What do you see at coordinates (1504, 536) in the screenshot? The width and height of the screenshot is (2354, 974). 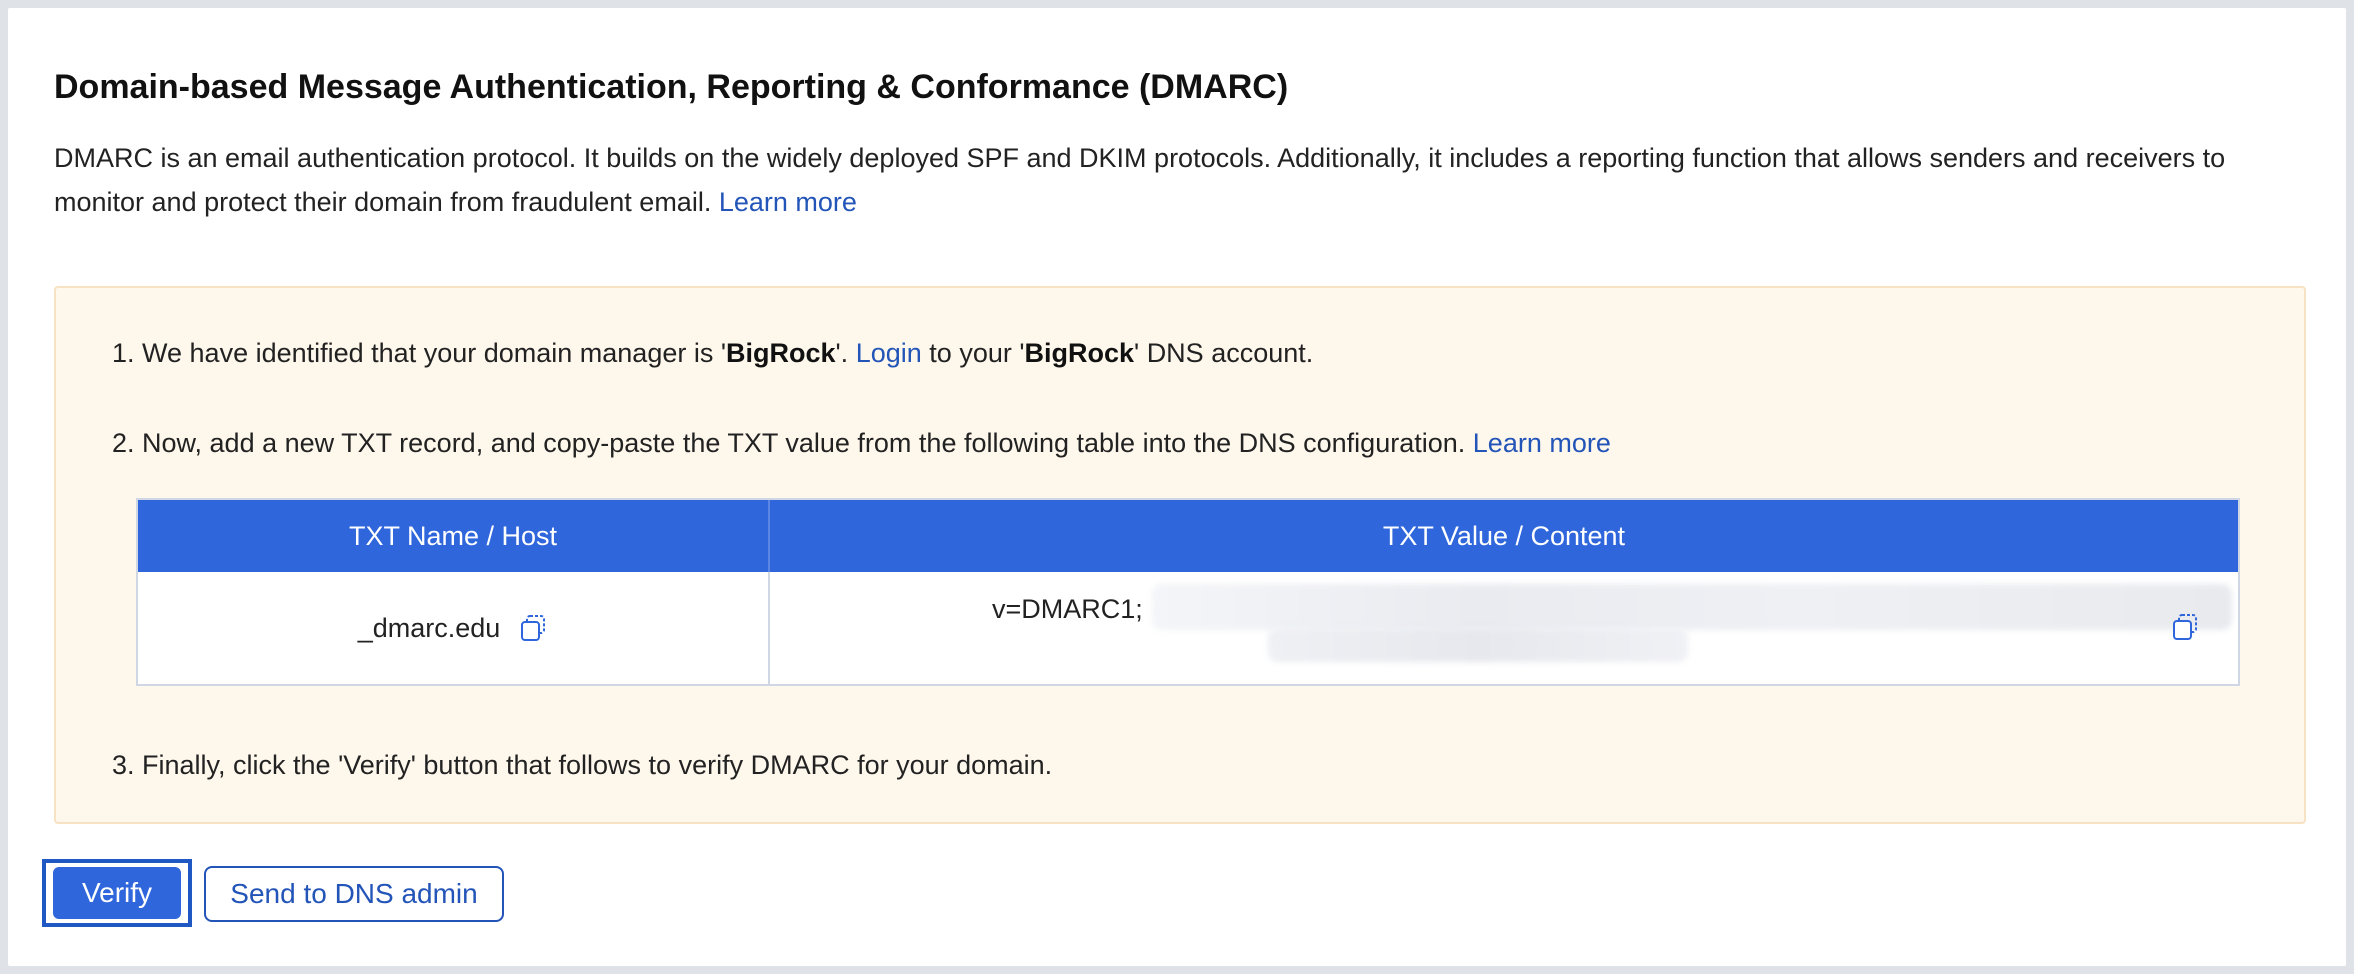 I see `header-txt-value: TXT Value / Content` at bounding box center [1504, 536].